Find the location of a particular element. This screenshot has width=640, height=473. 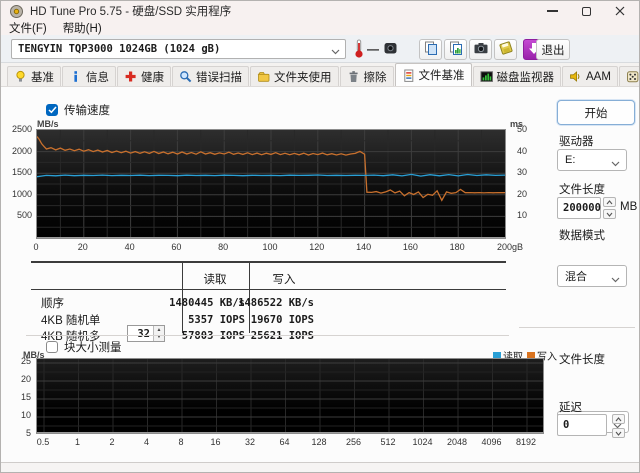

tab-label: 磁盘监视器 is located at coordinates (525, 77).